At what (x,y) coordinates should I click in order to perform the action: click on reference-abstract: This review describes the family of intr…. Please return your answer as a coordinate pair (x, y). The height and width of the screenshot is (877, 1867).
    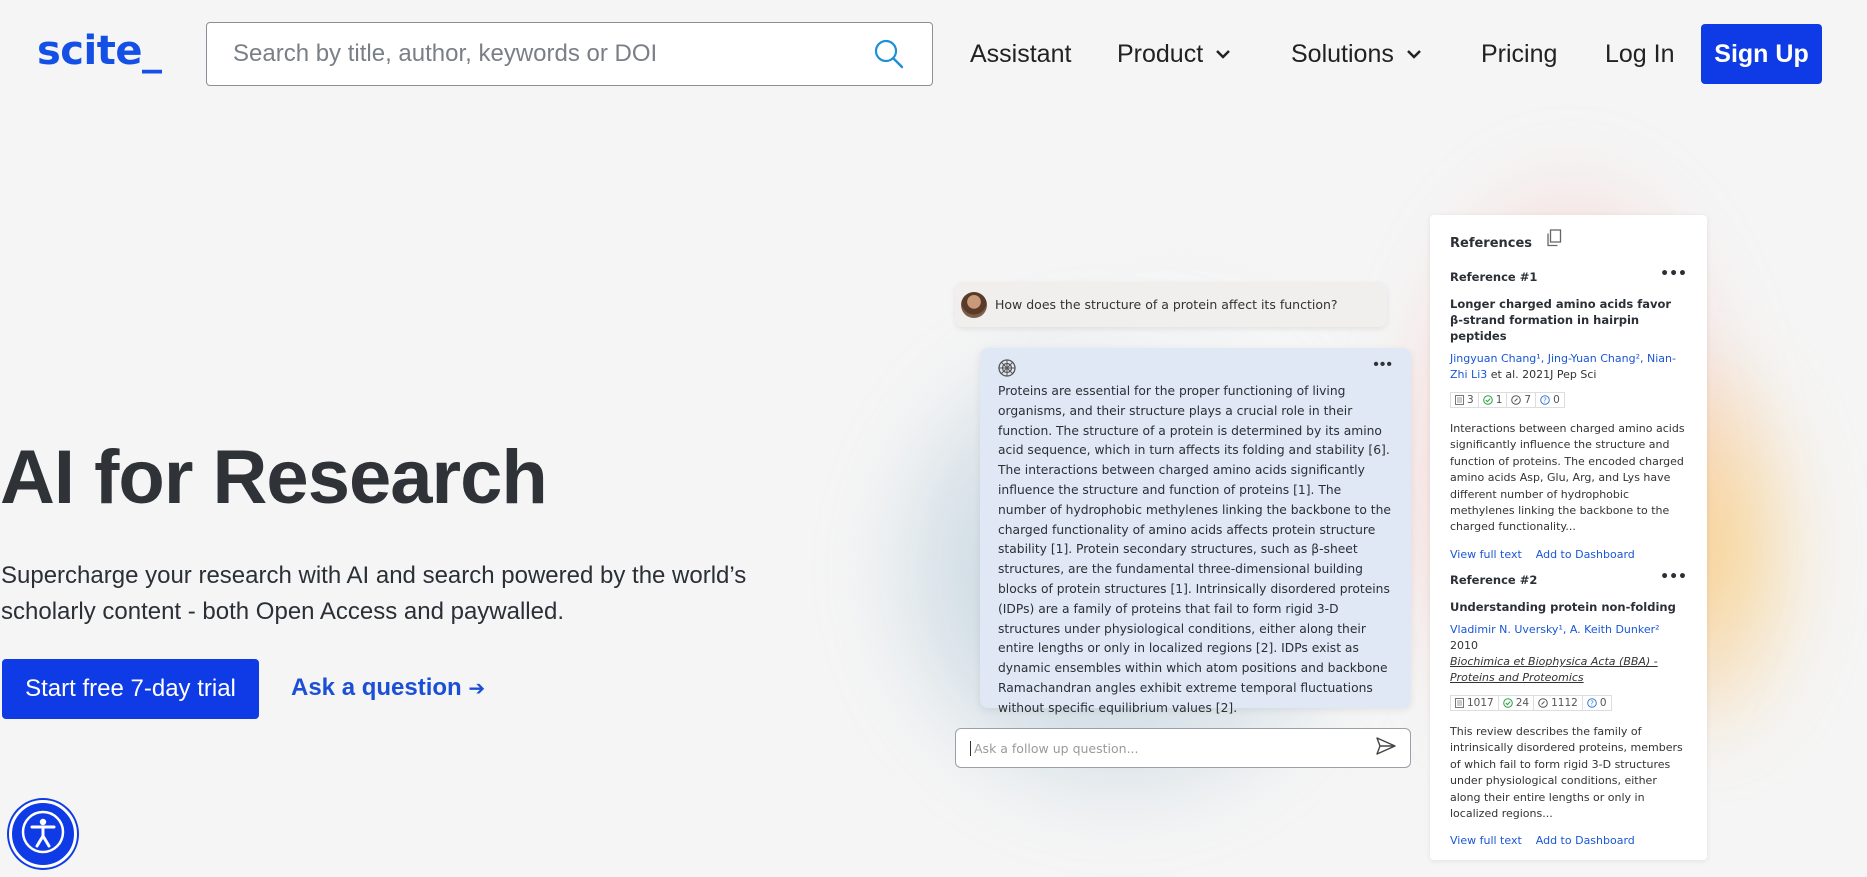
    Looking at the image, I should click on (1566, 773).